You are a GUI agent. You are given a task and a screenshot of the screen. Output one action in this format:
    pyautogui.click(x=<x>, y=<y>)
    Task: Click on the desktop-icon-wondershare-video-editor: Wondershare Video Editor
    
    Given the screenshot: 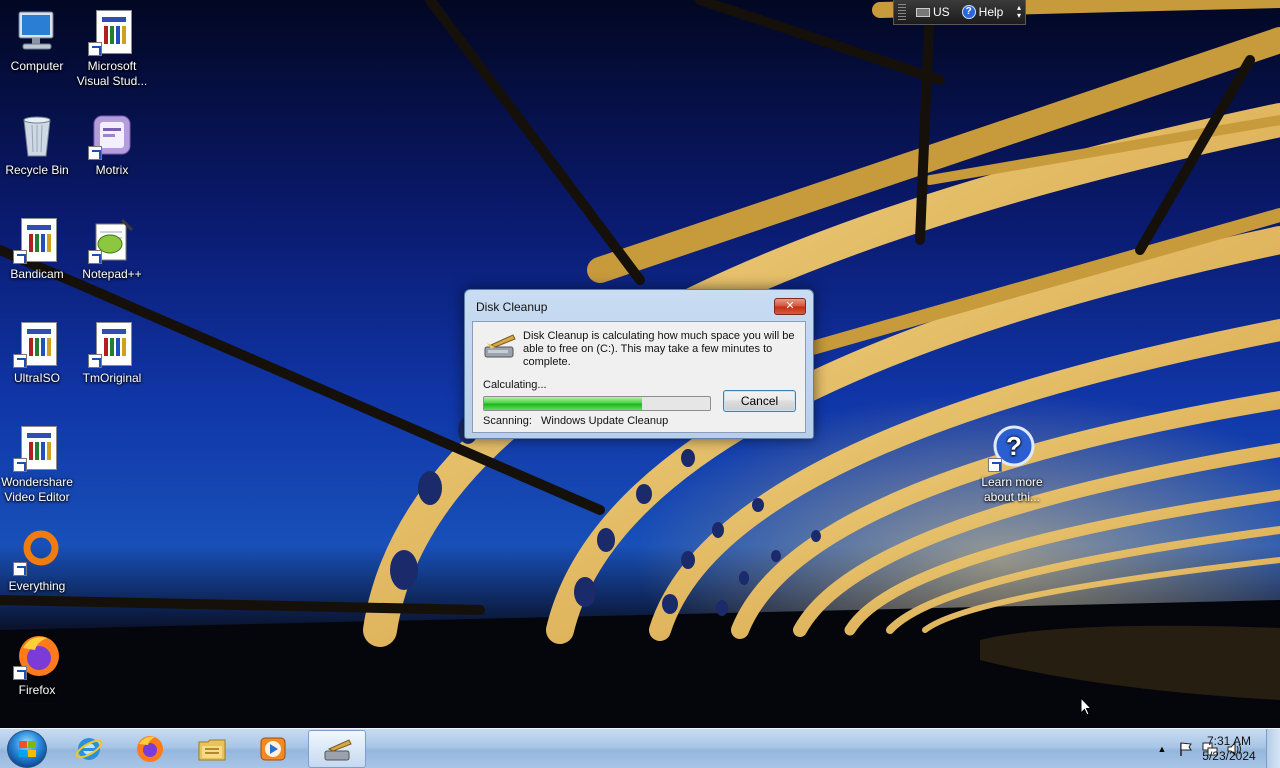 What is the action you would take?
    pyautogui.click(x=37, y=464)
    